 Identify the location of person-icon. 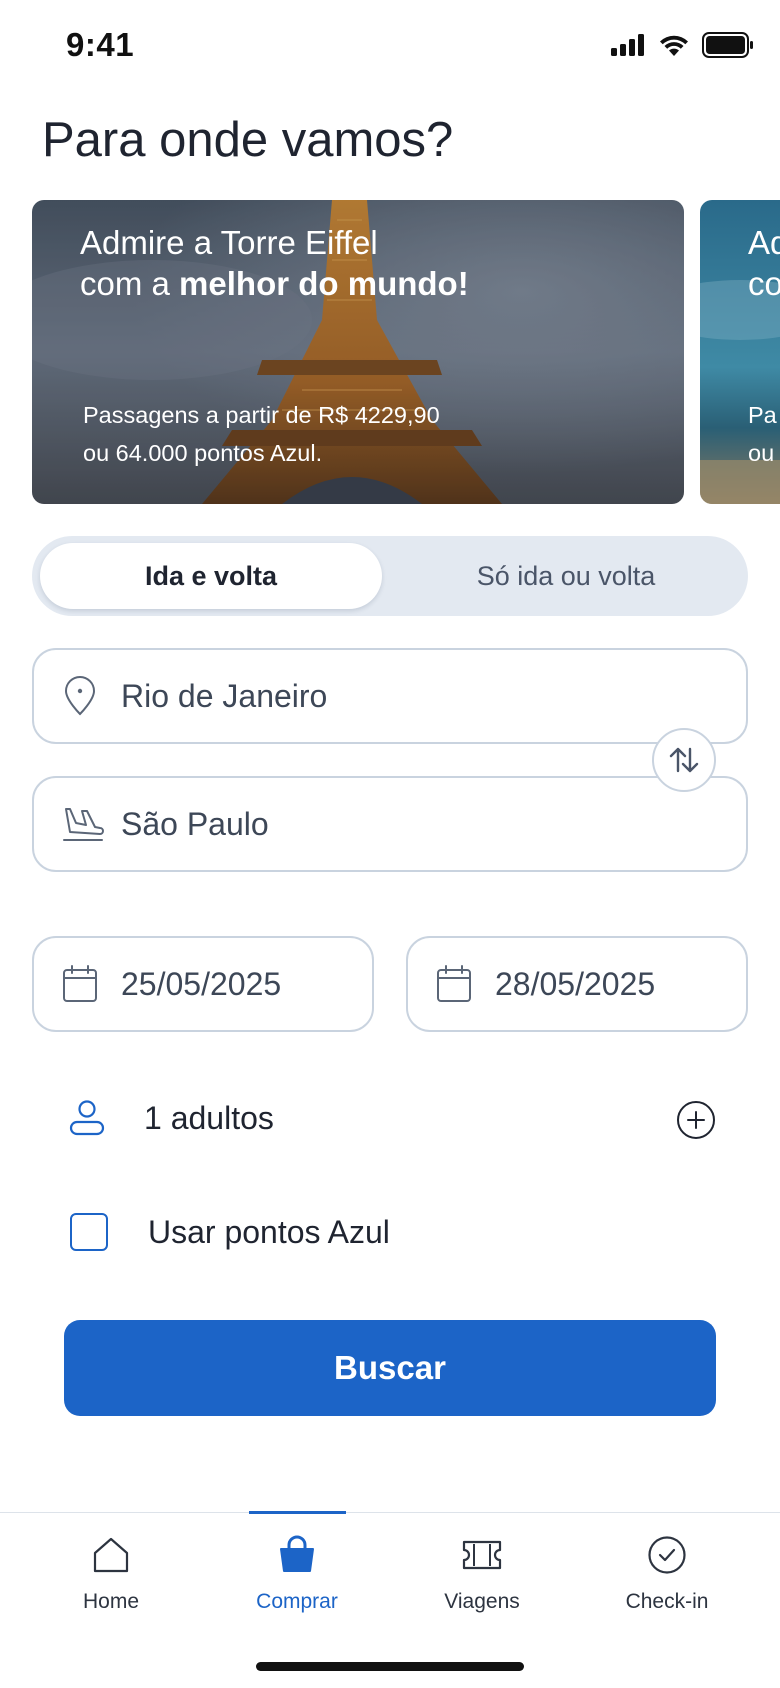
(87, 1118).